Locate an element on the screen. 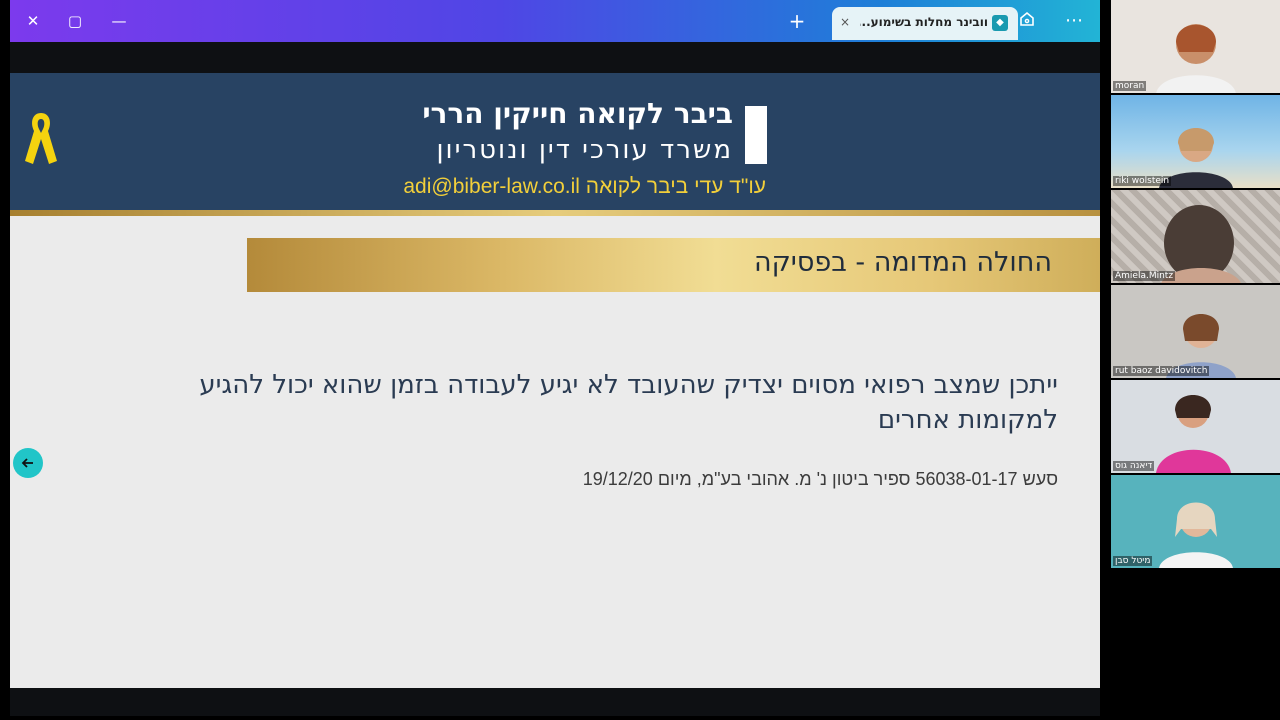 This screenshot has height=720, width=1280. back-arrow-icon is located at coordinates (28, 463).